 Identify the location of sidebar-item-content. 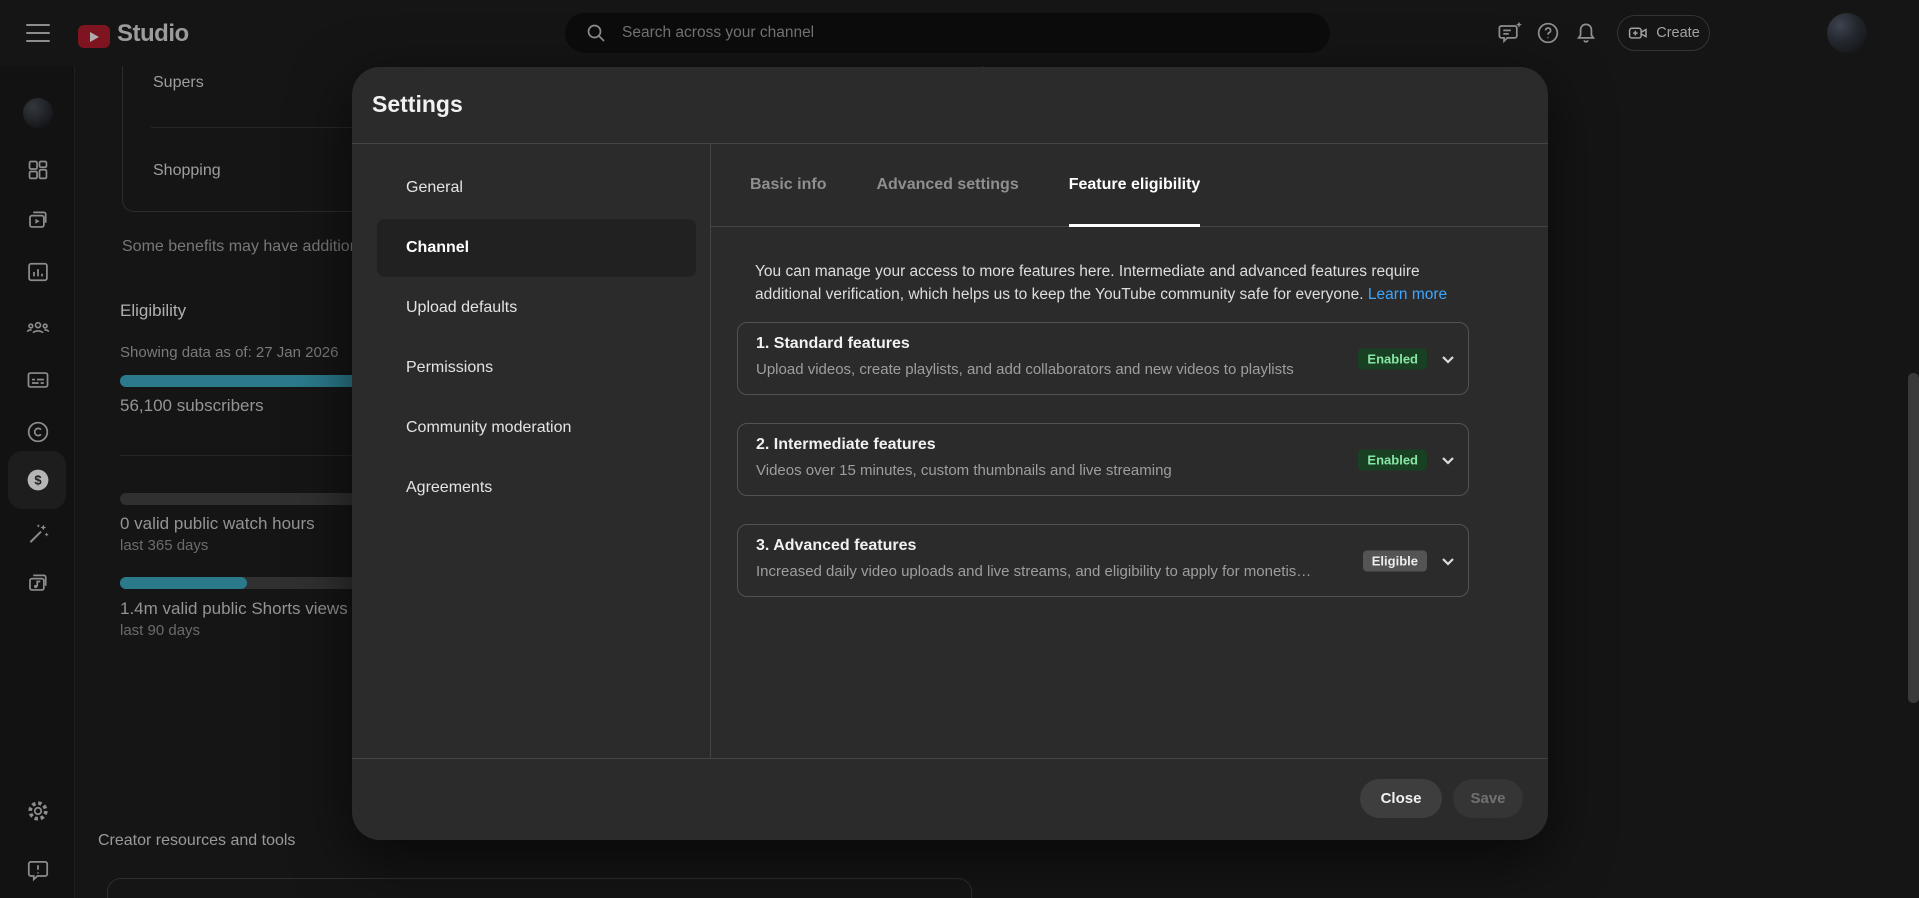
(38, 220).